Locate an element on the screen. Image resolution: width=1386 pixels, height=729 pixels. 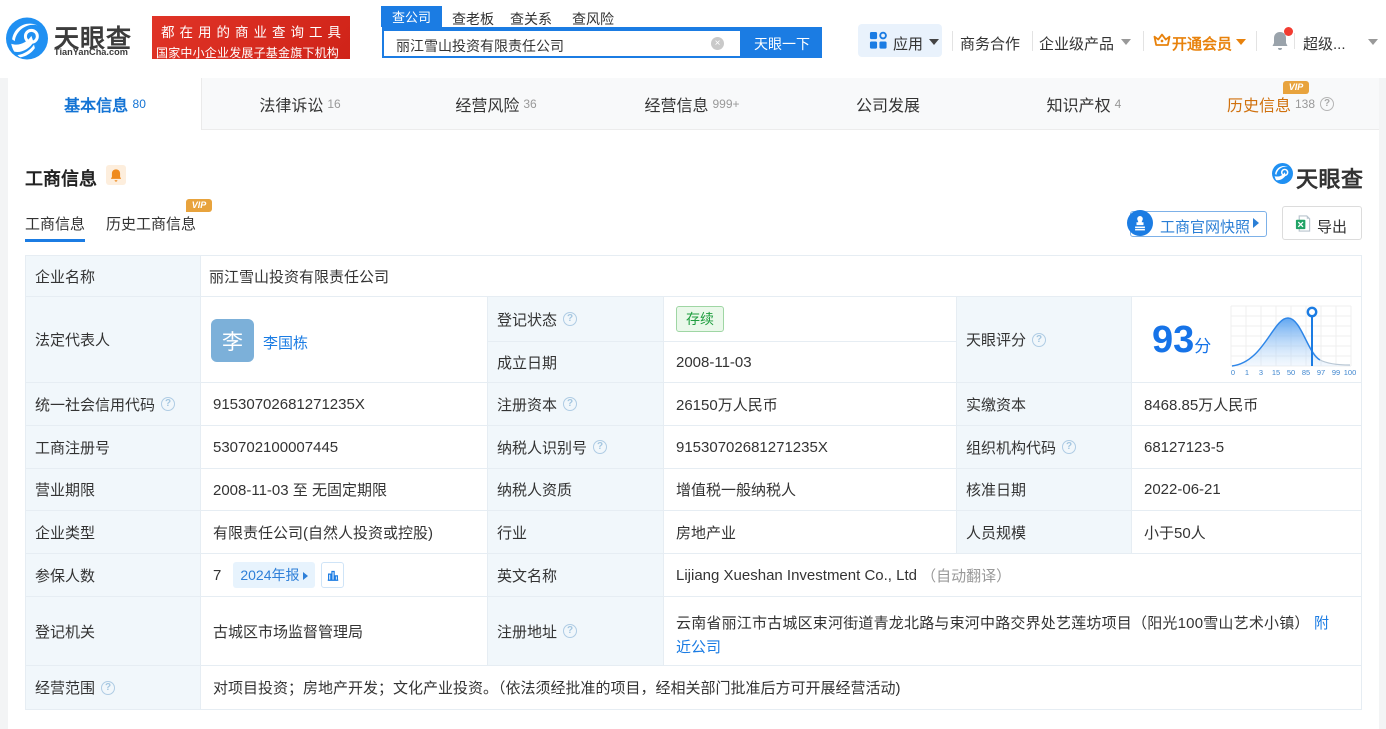
svg-text: 0 is located at coordinates (1233, 372).